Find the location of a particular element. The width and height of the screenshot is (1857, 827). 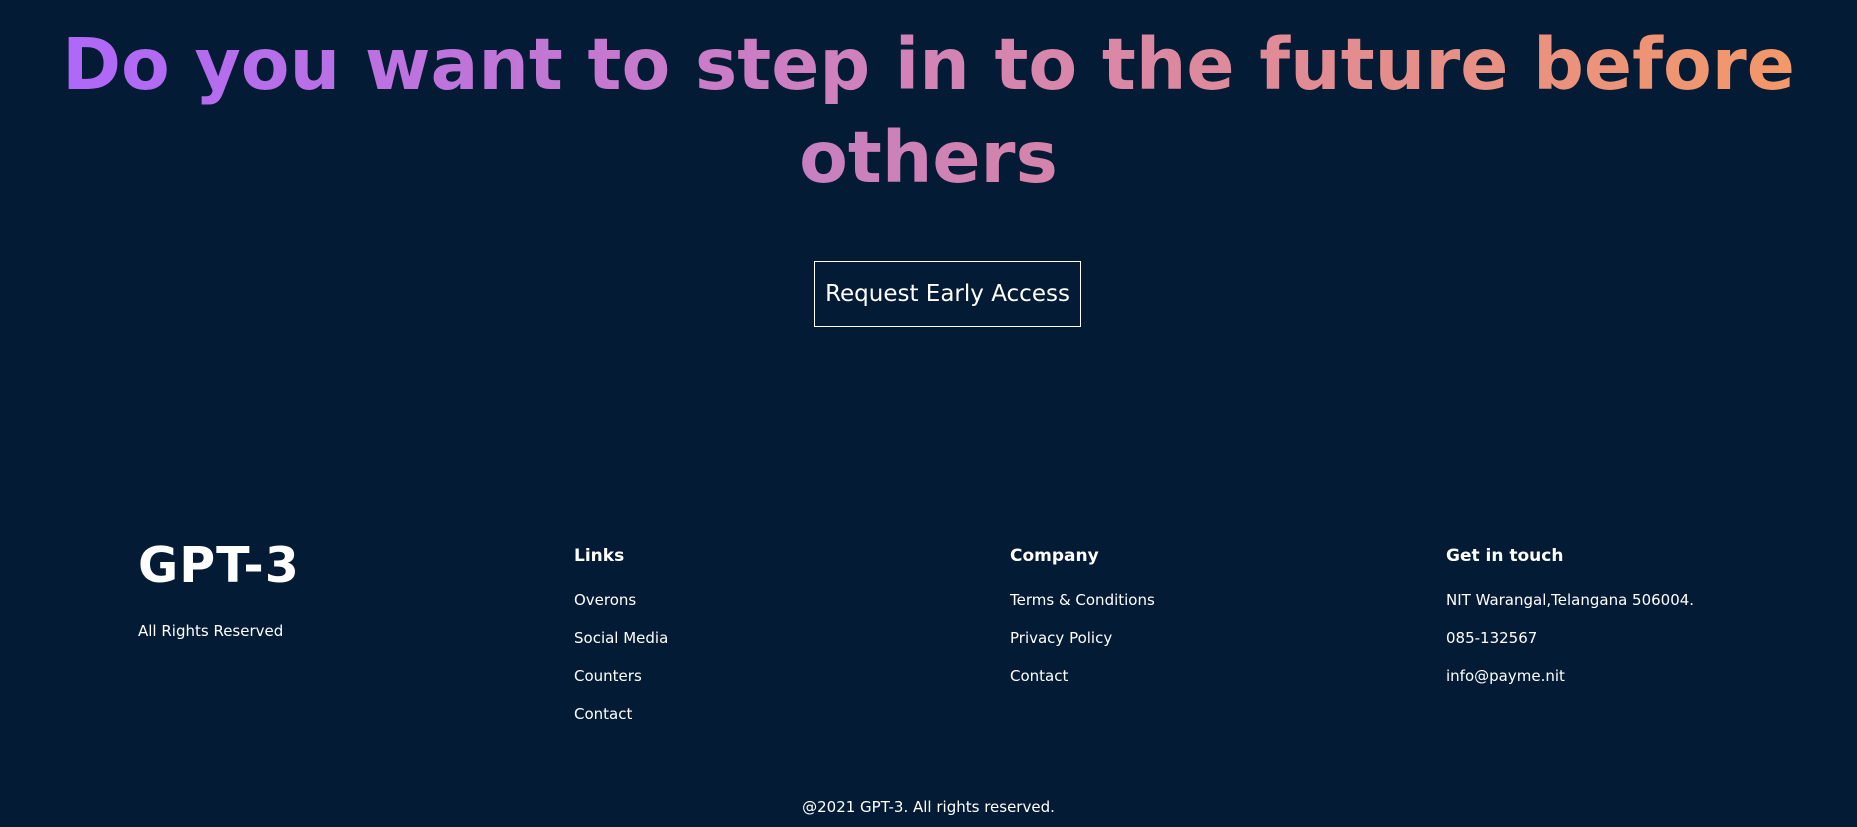

footer-contact-phone: 085-132567 is located at coordinates (1492, 638).